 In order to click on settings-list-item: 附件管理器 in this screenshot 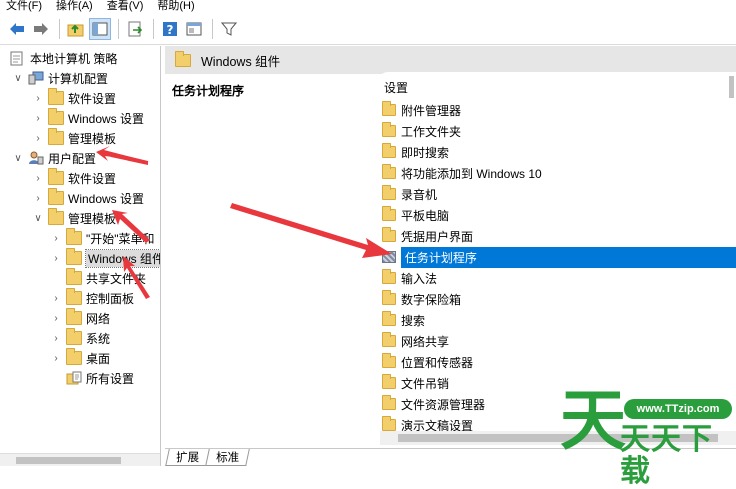, I will do `click(558, 110)`.